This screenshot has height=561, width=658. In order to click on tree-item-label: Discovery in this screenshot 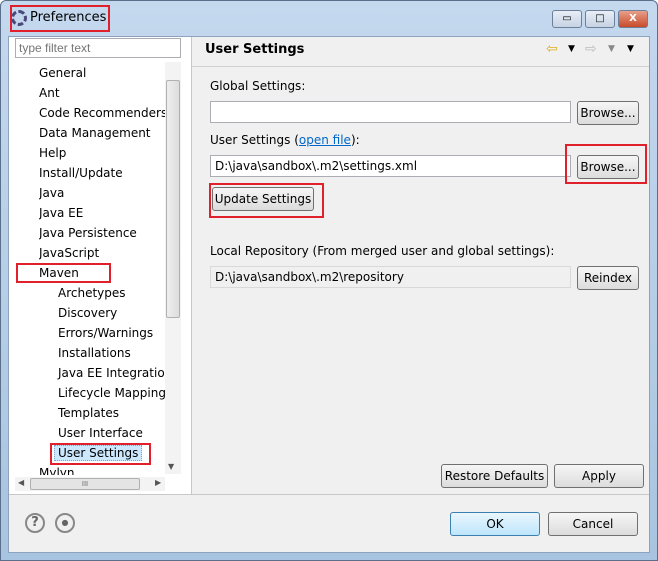, I will do `click(88, 313)`.